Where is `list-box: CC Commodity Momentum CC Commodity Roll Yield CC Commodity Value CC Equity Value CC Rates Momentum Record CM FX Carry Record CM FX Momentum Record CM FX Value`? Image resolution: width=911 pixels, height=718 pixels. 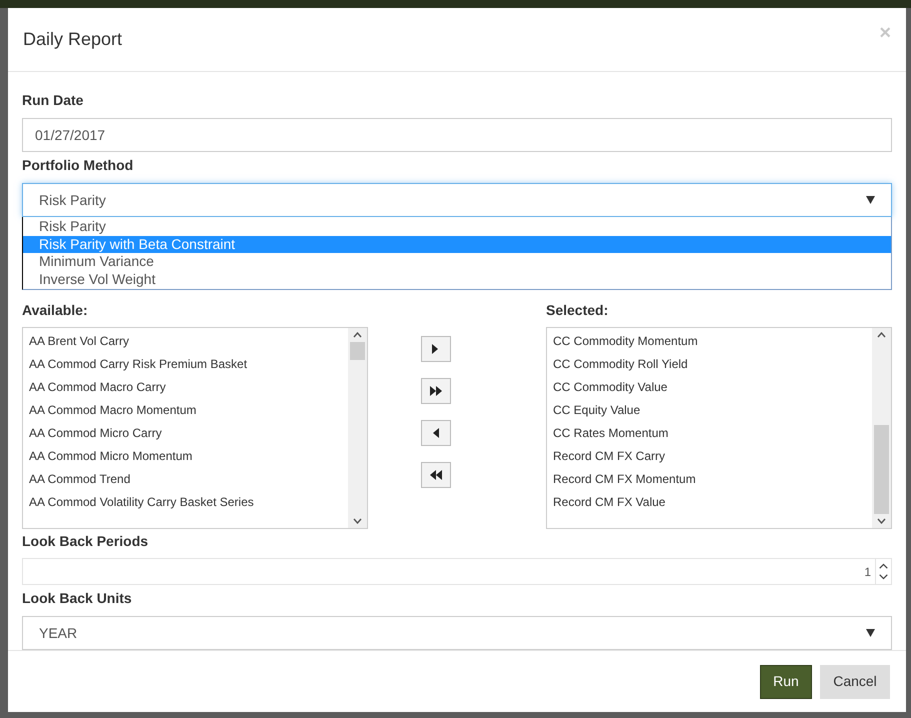 list-box: CC Commodity Momentum CC Commodity Roll Yield CC Commodity Value CC Equity Value CC Rates Momentum Record CM FX Carry Record CM FX Momentum Record CM FX Value is located at coordinates (719, 428).